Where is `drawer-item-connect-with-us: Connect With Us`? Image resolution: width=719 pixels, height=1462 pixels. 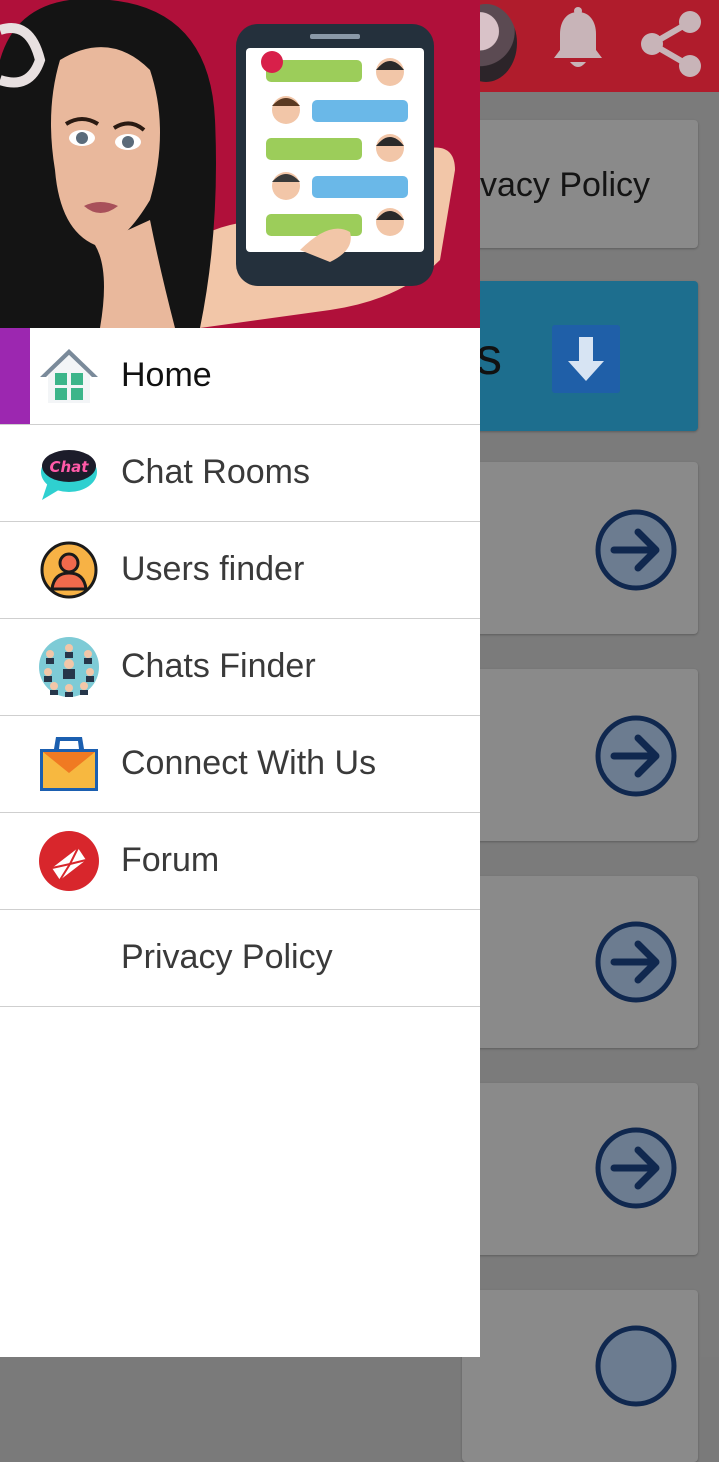 drawer-item-connect-with-us: Connect With Us is located at coordinates (240, 764).